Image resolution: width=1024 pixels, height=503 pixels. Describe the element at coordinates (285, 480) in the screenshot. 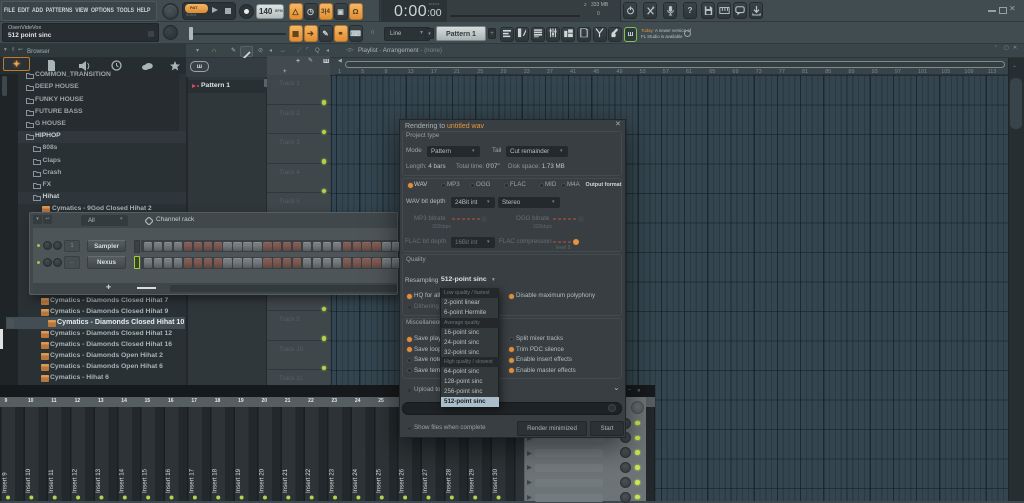

I see `svg-text: Insert 21` at that location.